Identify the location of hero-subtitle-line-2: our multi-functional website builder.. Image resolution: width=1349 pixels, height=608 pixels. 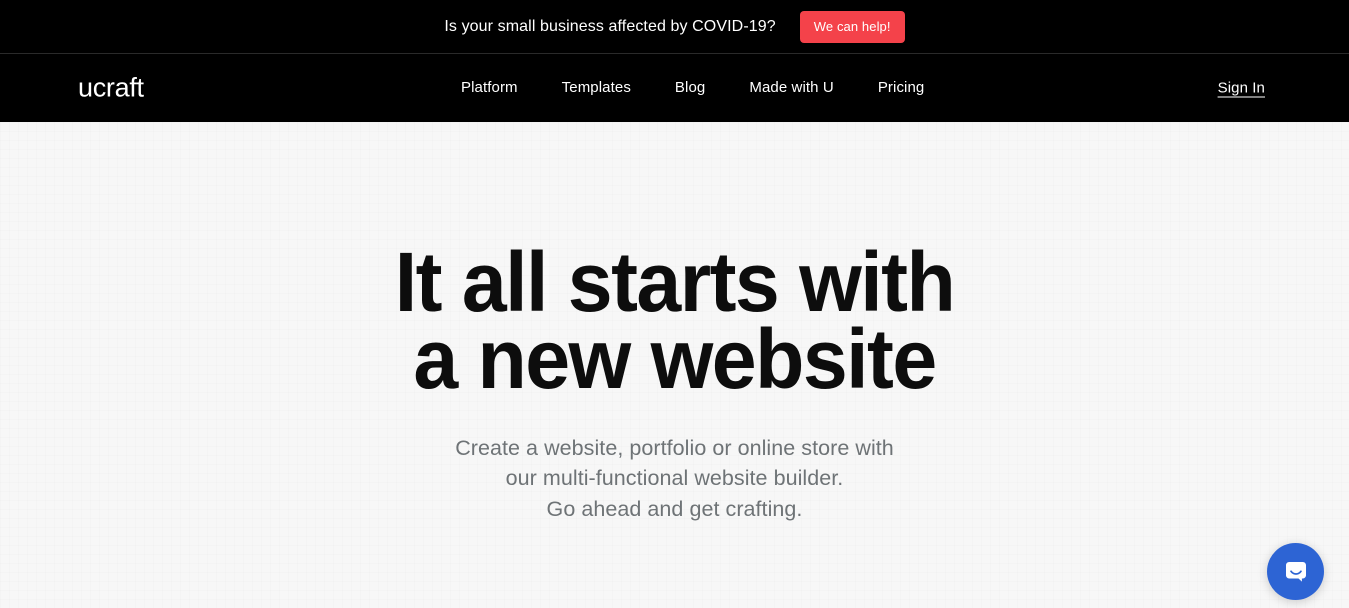
(674, 478).